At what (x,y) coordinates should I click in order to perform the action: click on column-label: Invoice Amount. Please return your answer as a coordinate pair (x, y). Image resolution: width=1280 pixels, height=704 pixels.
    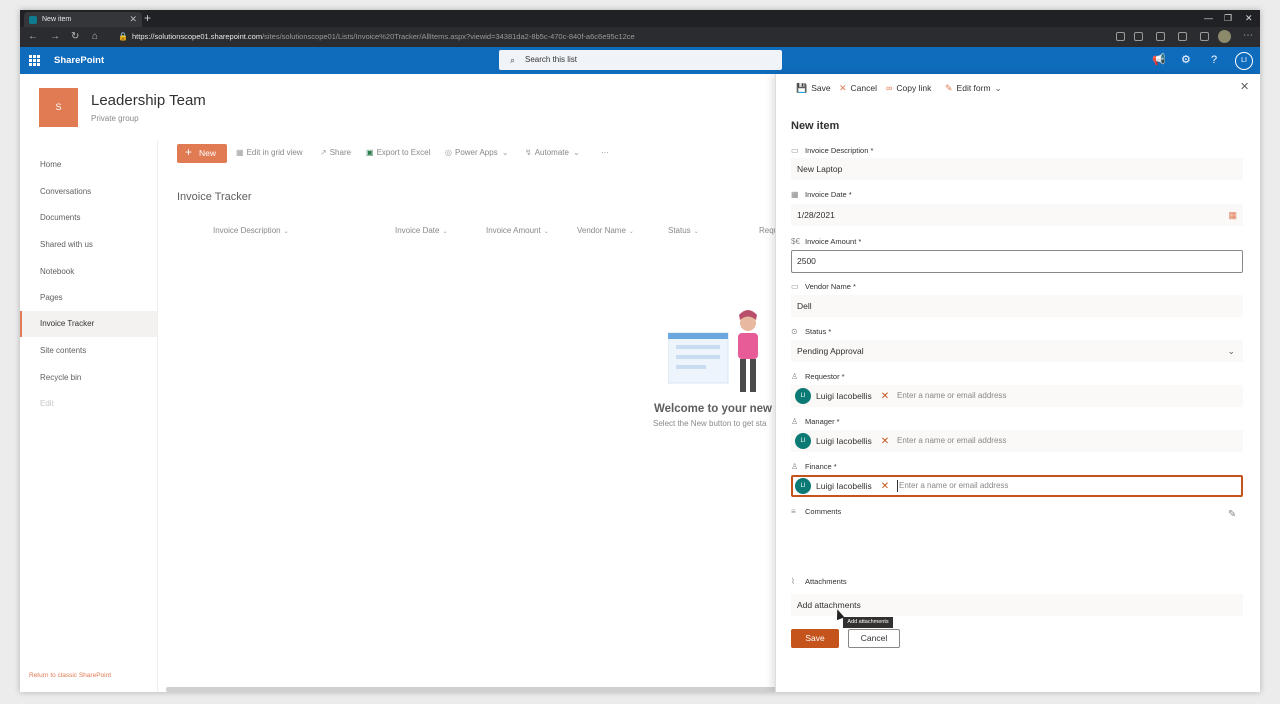
    Looking at the image, I should click on (513, 230).